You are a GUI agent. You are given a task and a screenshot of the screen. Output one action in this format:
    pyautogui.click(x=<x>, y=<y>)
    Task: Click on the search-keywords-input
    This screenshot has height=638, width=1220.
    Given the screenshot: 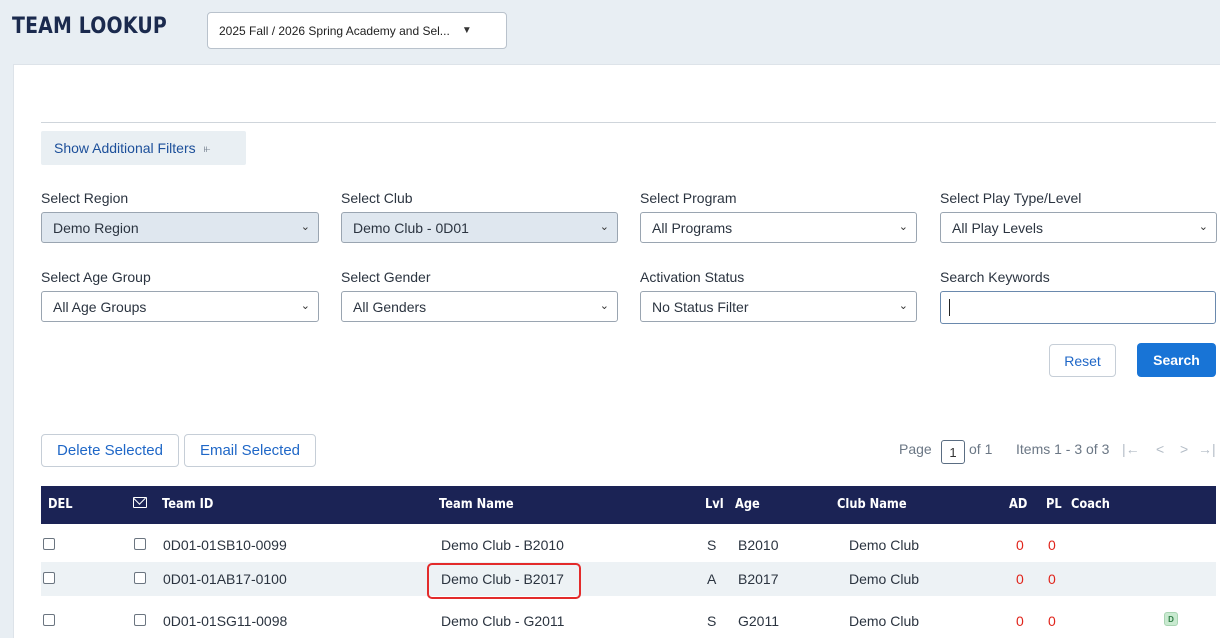 What is the action you would take?
    pyautogui.click(x=1078, y=307)
    